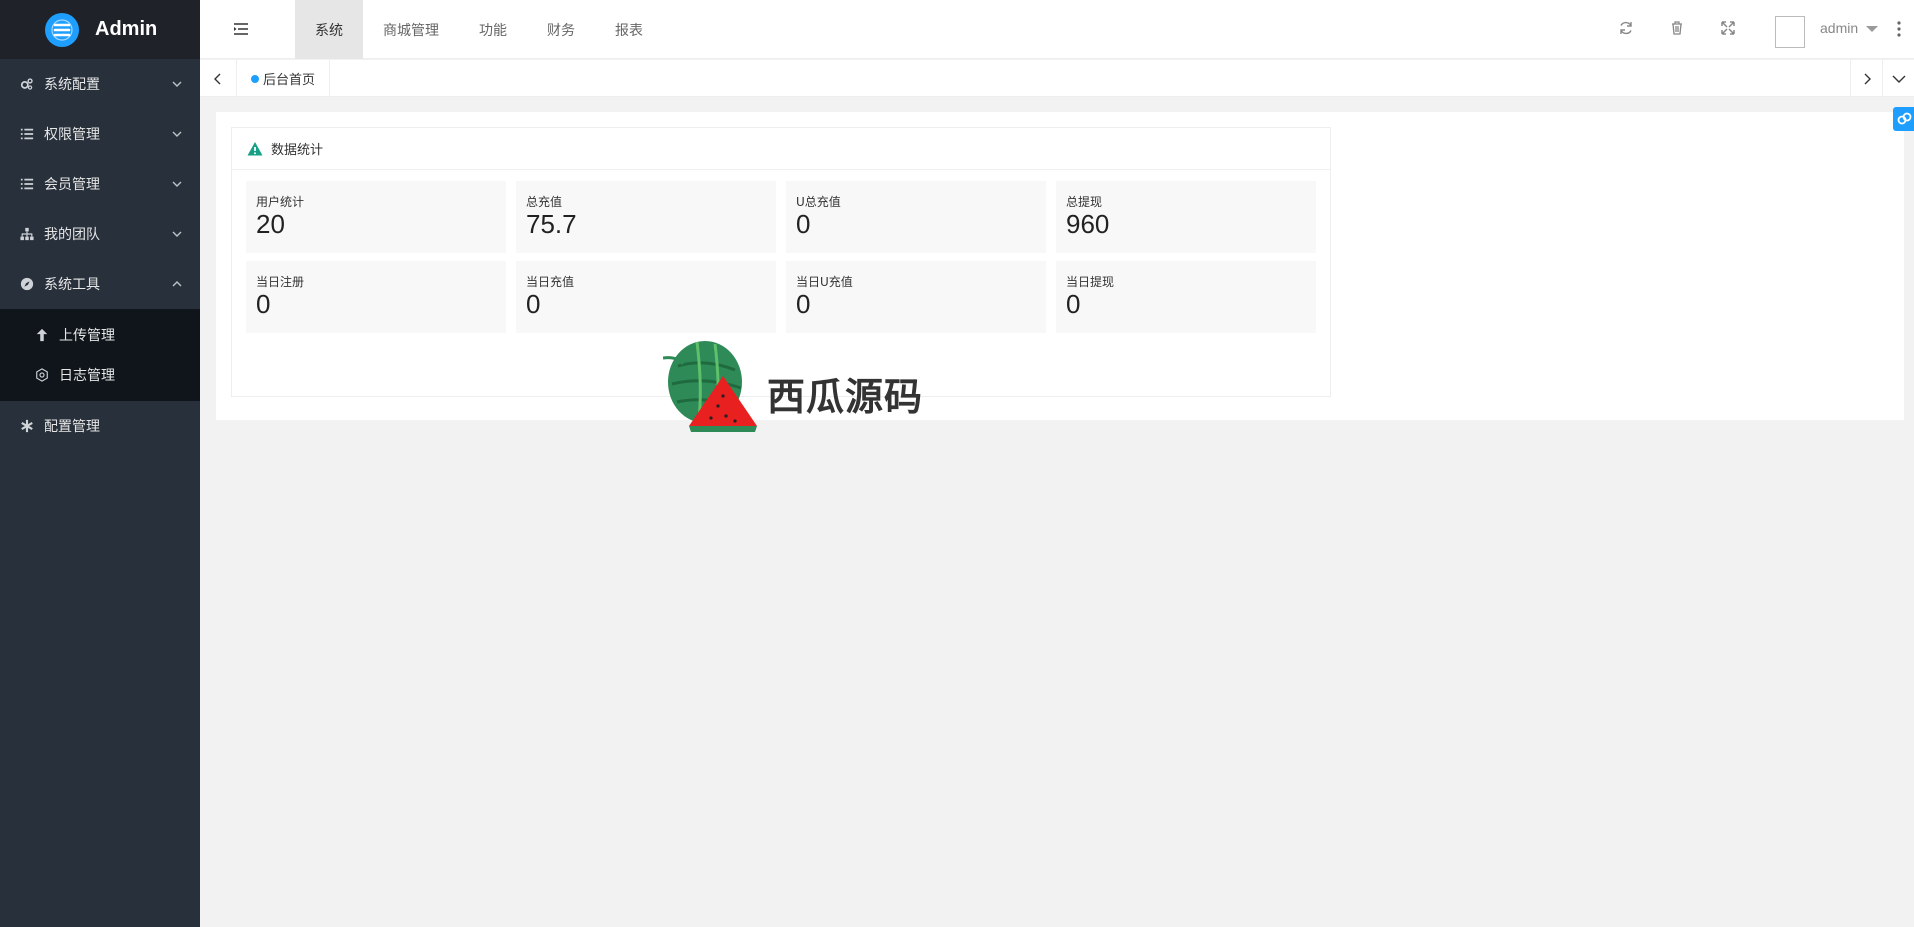  I want to click on tab-functions: 功能, so click(493, 29).